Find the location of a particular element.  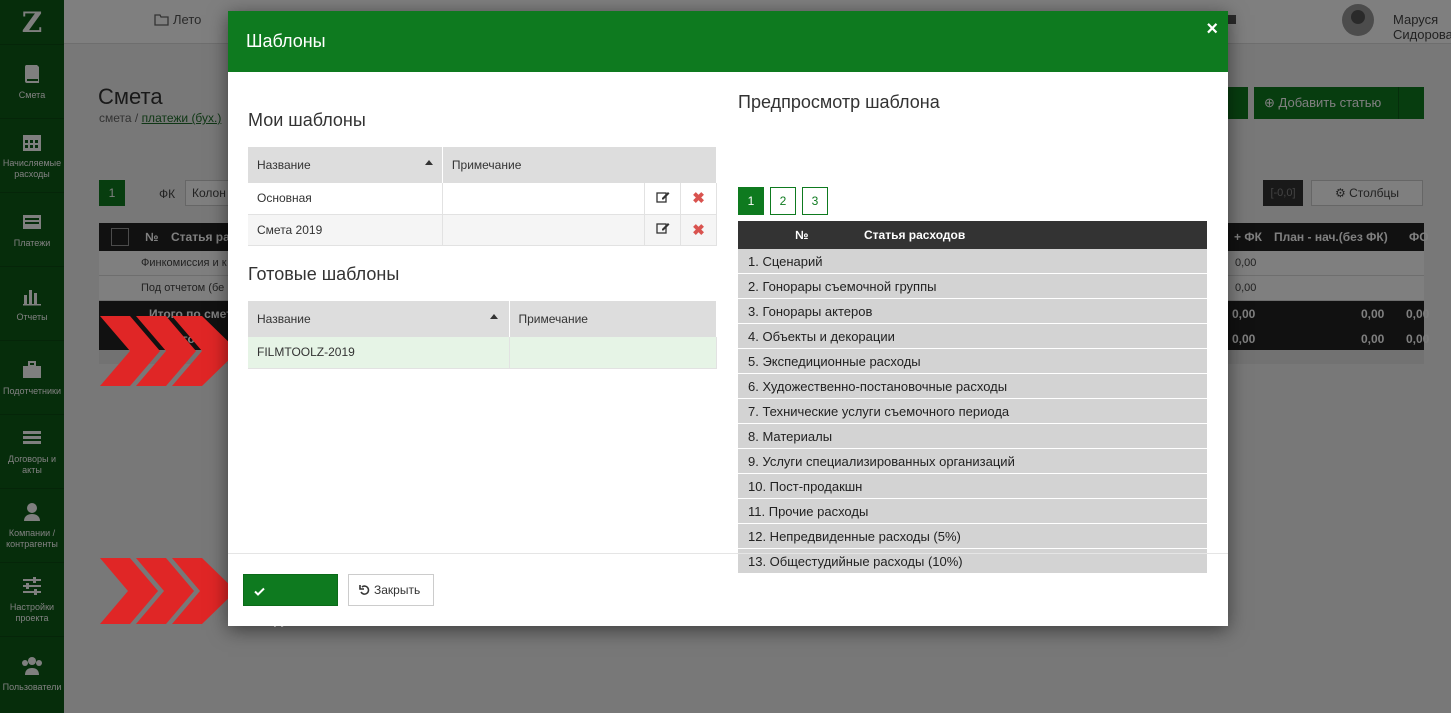

preview-row: 5. Экспедиционные расходы is located at coordinates (972, 361).